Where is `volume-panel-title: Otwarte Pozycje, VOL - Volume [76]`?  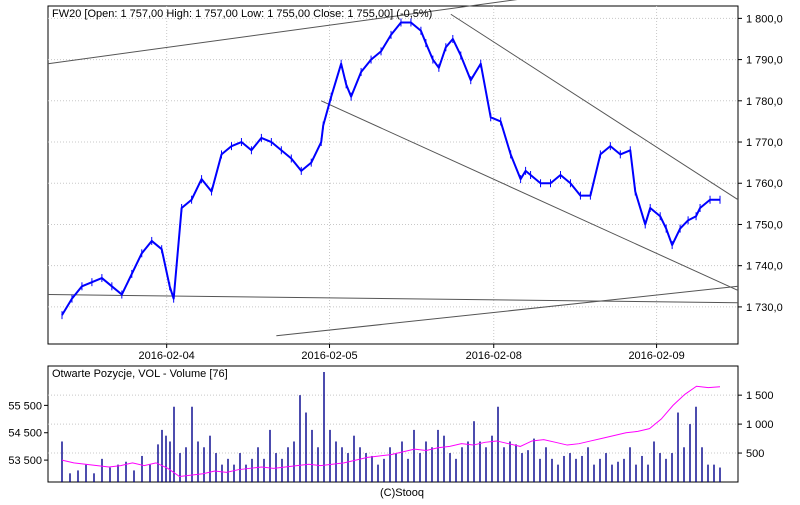 volume-panel-title: Otwarte Pozycje, VOL - Volume [76] is located at coordinates (140, 374).